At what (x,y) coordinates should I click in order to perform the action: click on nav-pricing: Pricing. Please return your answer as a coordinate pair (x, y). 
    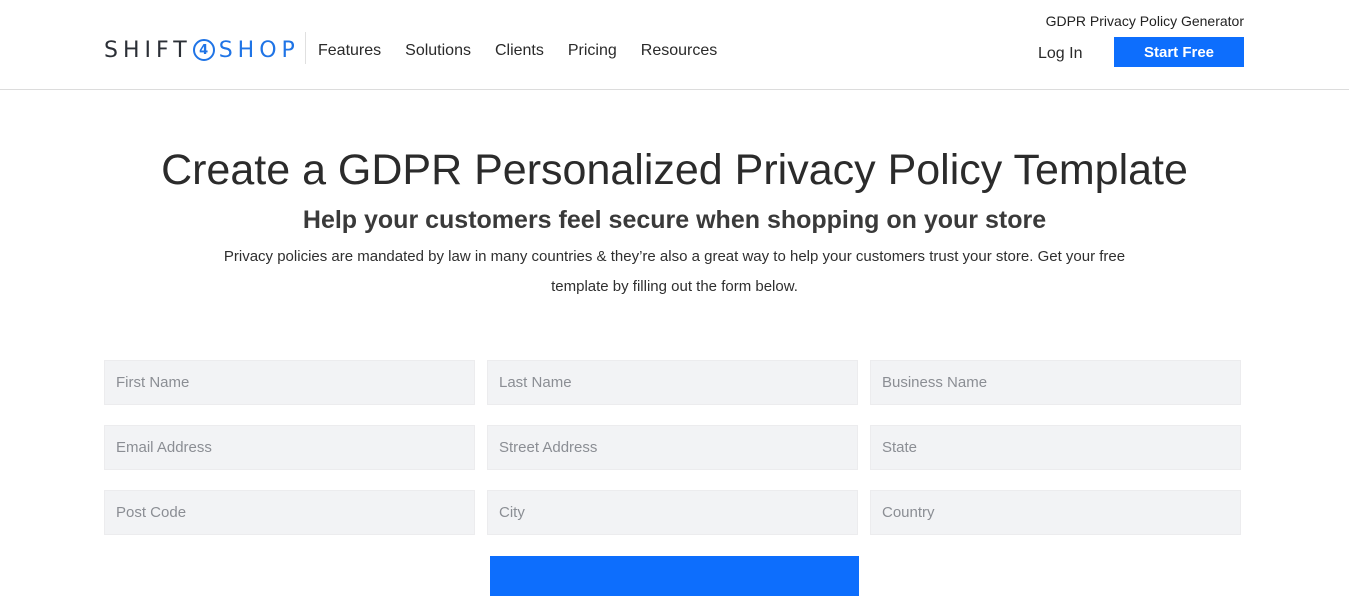
    Looking at the image, I should click on (592, 51).